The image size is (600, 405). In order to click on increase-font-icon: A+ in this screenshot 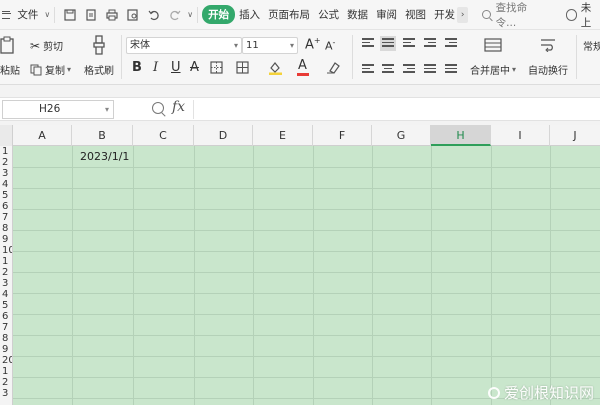, I will do `click(313, 44)`.